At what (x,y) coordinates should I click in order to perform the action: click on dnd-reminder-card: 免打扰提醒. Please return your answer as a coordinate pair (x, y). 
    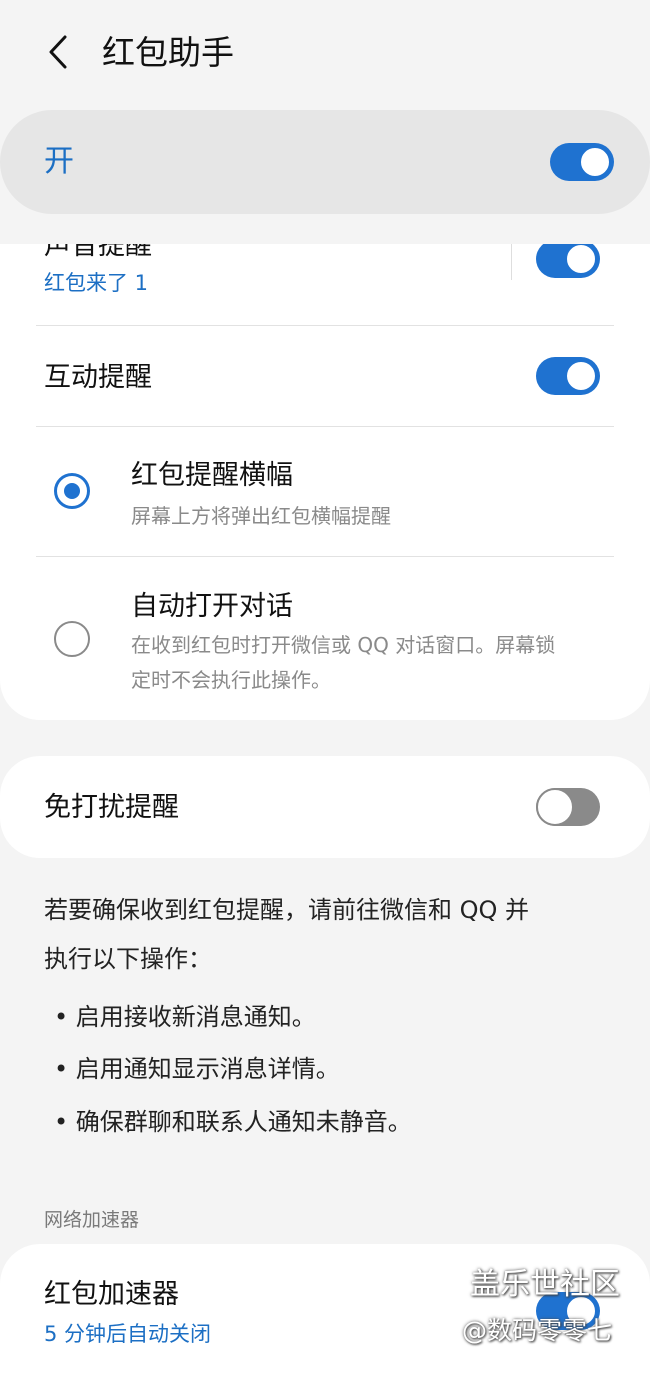
    Looking at the image, I should click on (325, 807).